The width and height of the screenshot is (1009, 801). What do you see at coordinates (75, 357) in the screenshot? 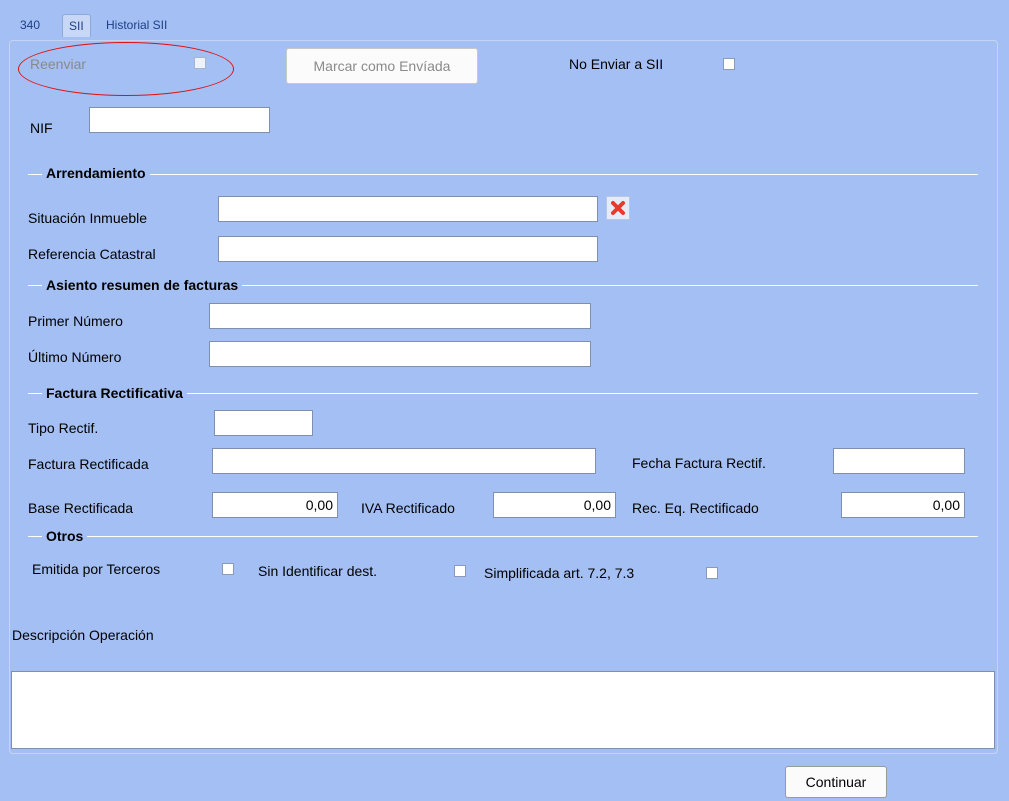
I see `ultimo-numero-label: Último Número` at bounding box center [75, 357].